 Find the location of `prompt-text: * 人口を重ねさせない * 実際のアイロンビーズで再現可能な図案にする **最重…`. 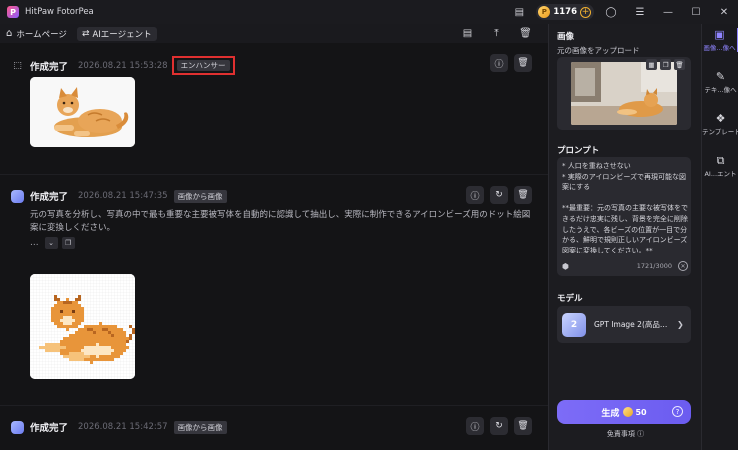

prompt-text: * 人口を重ねさせない * 実際のアイロンビーズで再現可能な図案にする **最重… is located at coordinates (625, 207).